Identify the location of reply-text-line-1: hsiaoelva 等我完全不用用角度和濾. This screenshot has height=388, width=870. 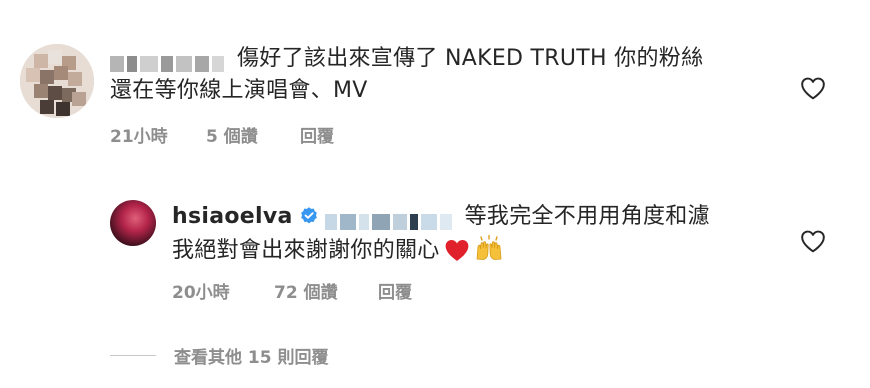
(441, 217).